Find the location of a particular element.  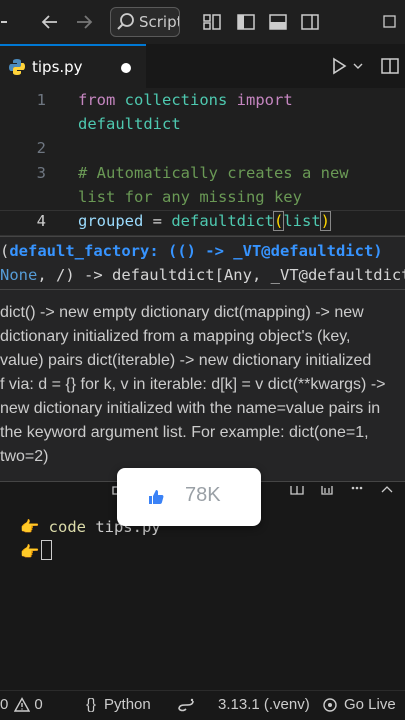

terminal-input-line: 👉 is located at coordinates (36, 550).